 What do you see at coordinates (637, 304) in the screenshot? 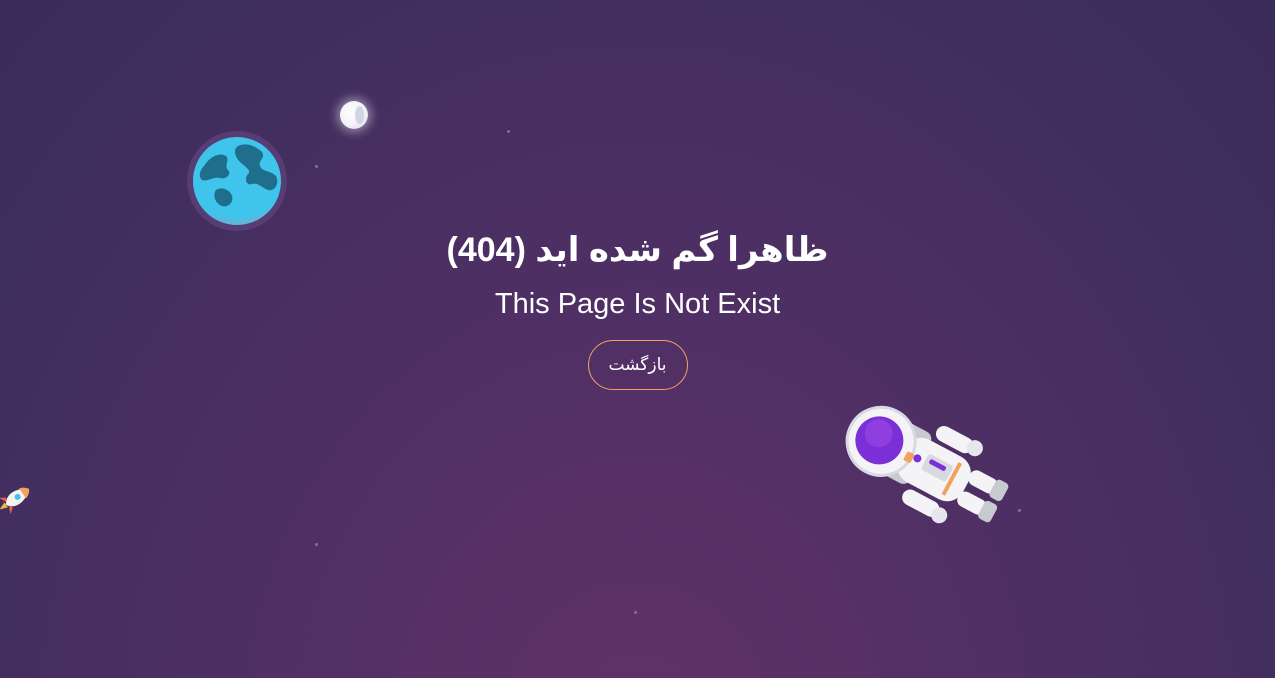
I see `page-subtitle: This Page Is Not Exist` at bounding box center [637, 304].